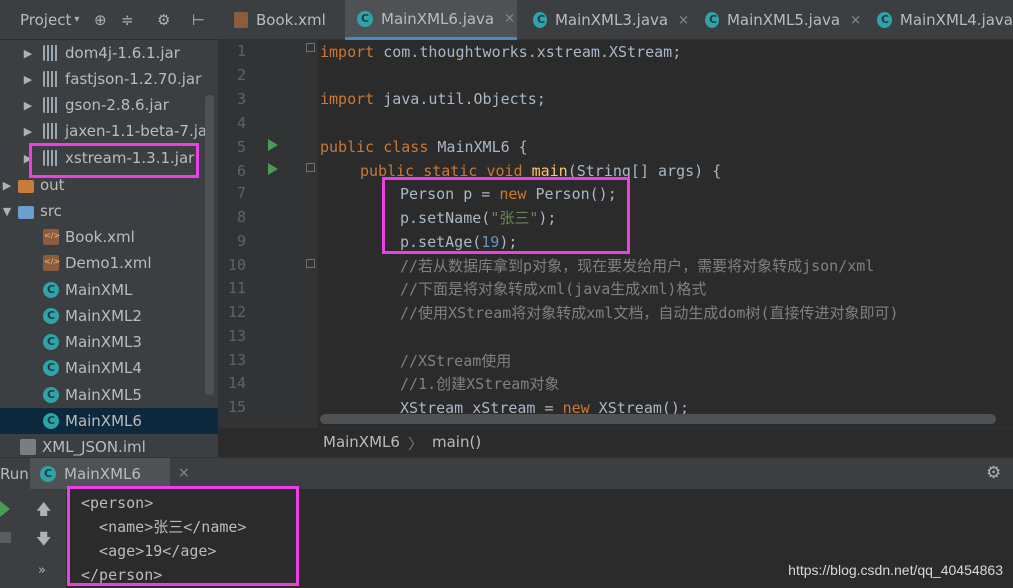 The width and height of the screenshot is (1013, 588). I want to click on code-line-1: import com.thoughtworks.xstream.XStream;, so click(500, 52).